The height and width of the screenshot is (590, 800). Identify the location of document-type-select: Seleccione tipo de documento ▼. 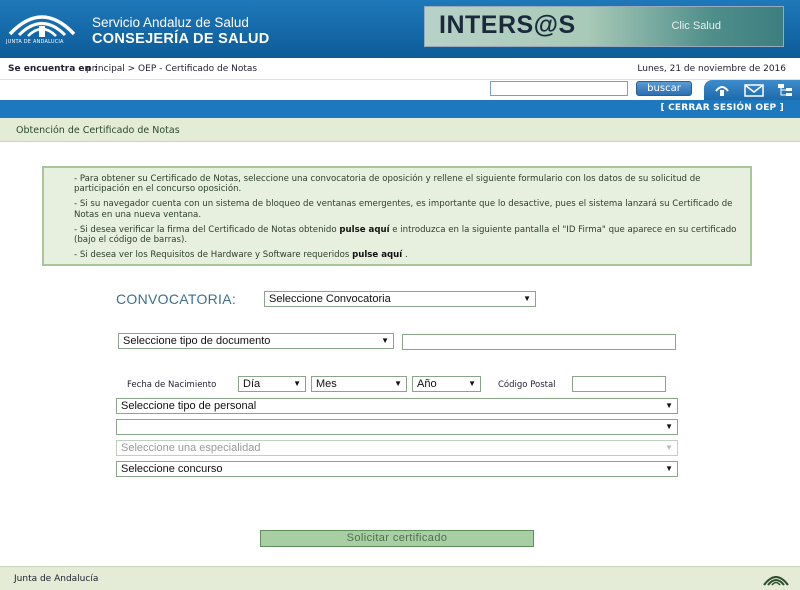
(256, 341).